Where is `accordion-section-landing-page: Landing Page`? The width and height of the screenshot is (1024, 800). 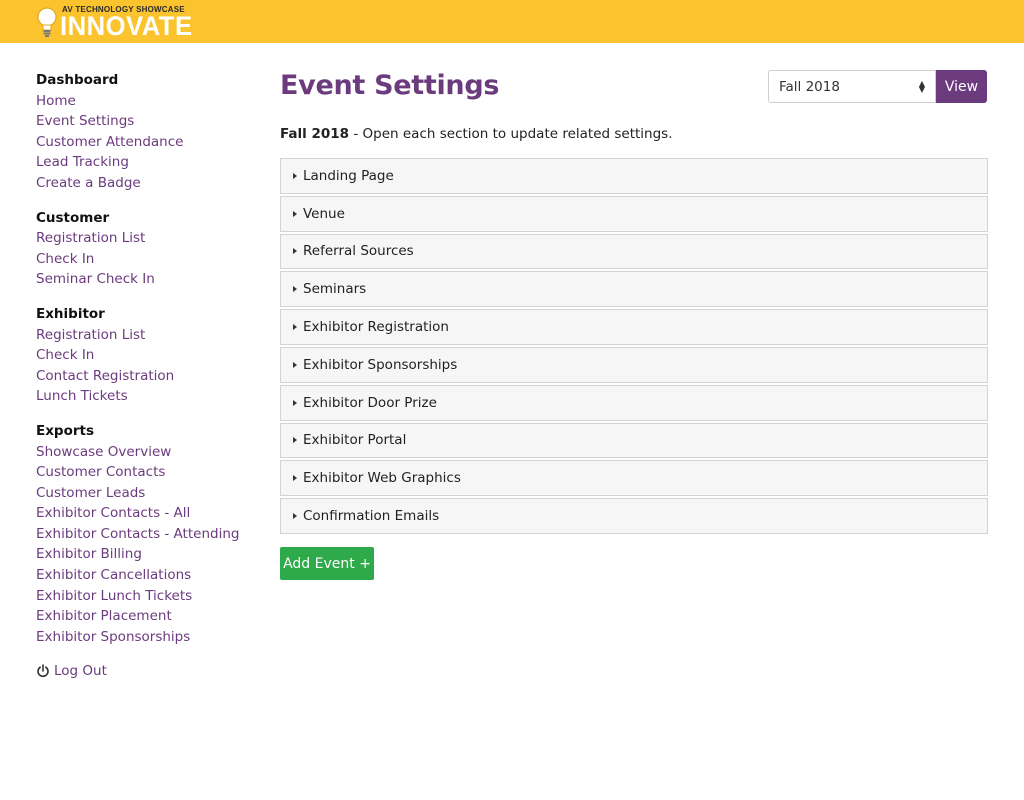
accordion-section-landing-page: Landing Page is located at coordinates (634, 176).